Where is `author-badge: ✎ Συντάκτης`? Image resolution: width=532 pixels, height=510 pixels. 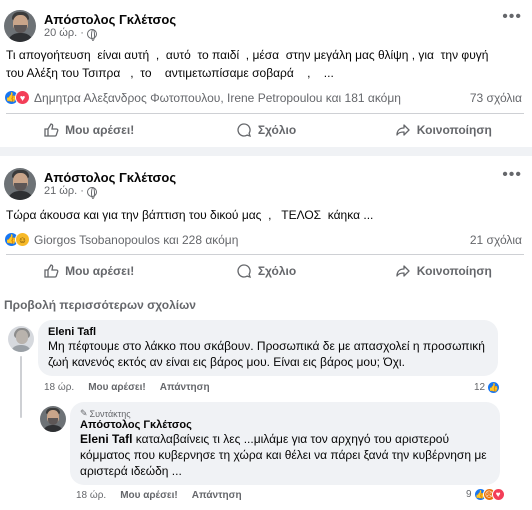 author-badge: ✎ Συντάκτης is located at coordinates (285, 413).